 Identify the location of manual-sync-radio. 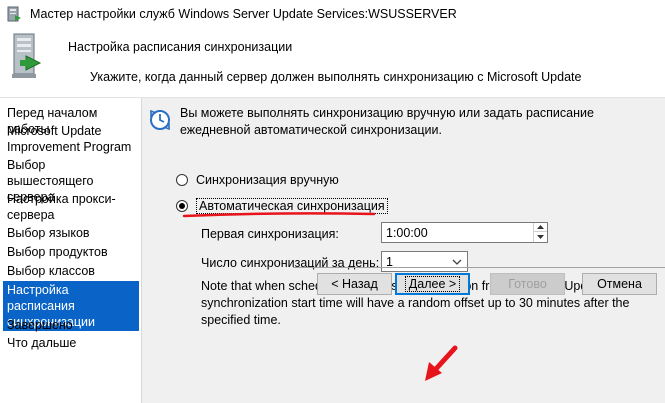
(182, 180).